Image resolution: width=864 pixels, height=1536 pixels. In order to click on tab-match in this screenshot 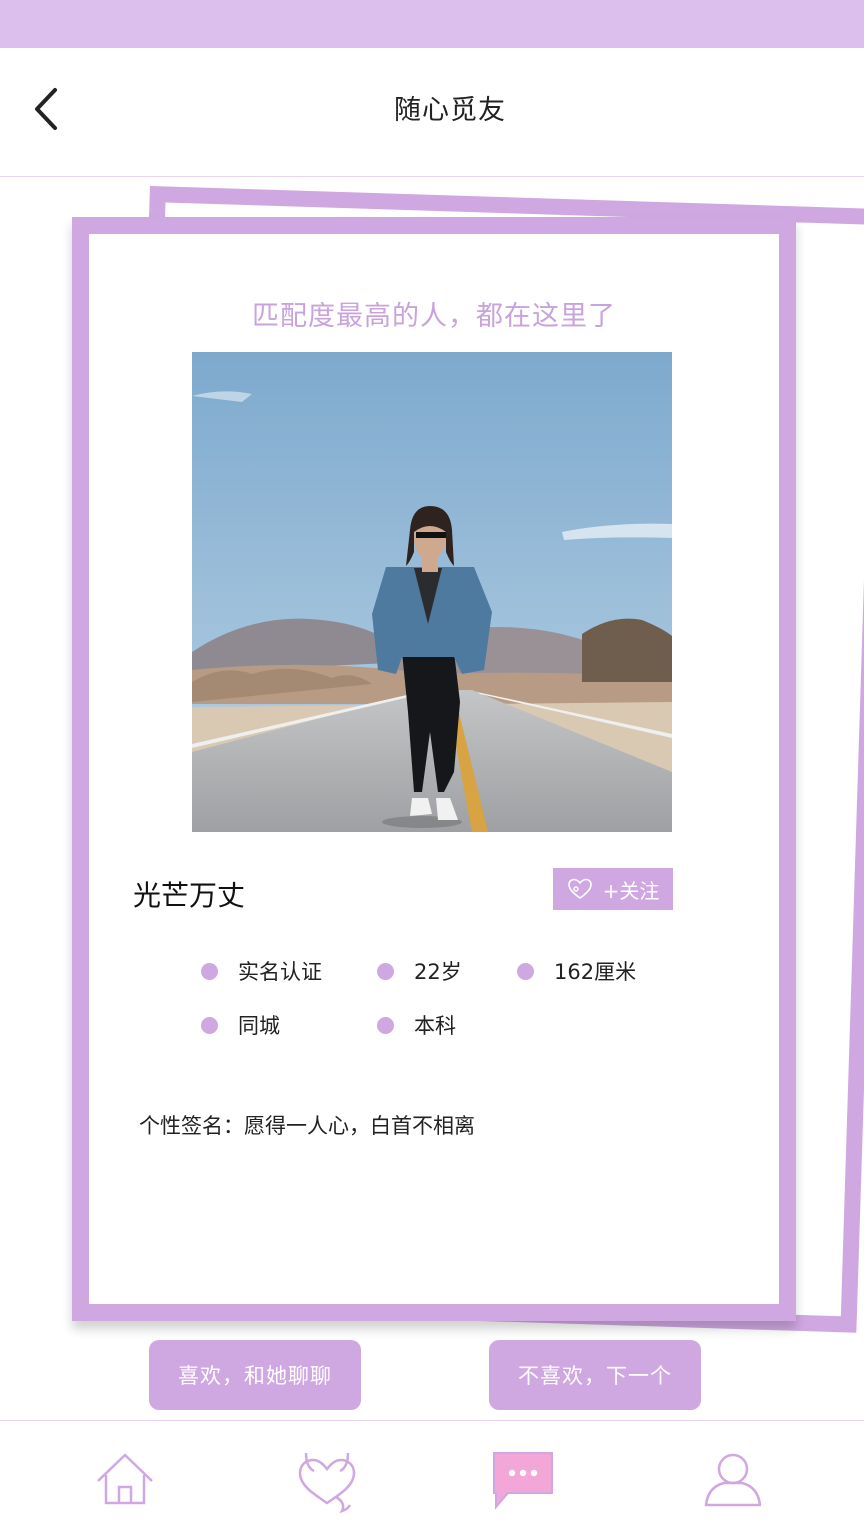, I will do `click(327, 1480)`.